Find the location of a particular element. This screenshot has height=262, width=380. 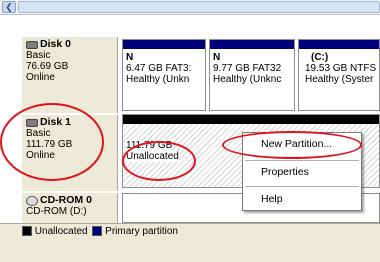

legend-primary-partition: Primary partition is located at coordinates (141, 231).